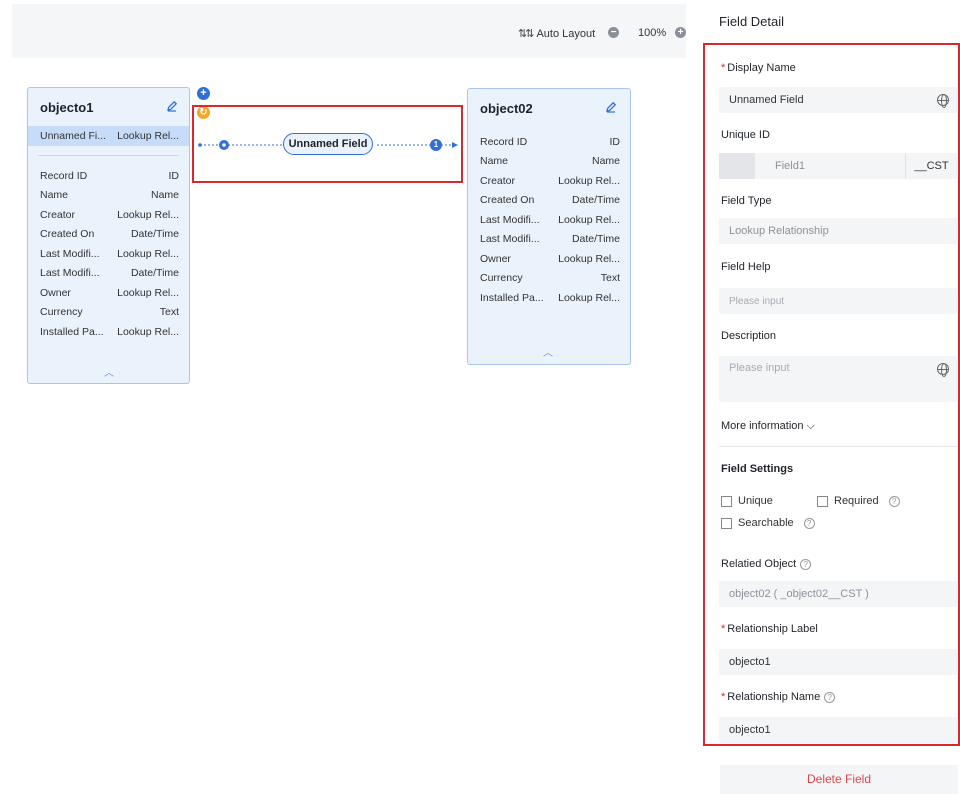 The height and width of the screenshot is (794, 960). What do you see at coordinates (327, 144) in the screenshot?
I see `selection-highlight` at bounding box center [327, 144].